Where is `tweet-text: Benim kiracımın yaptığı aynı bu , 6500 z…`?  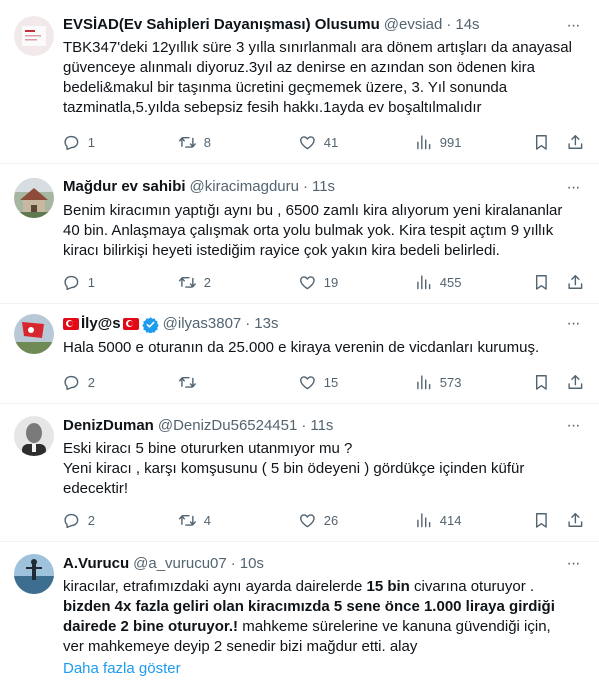
tweet-text: Benim kiracımın yaptığı aynı bu , 6500 z… is located at coordinates (325, 231).